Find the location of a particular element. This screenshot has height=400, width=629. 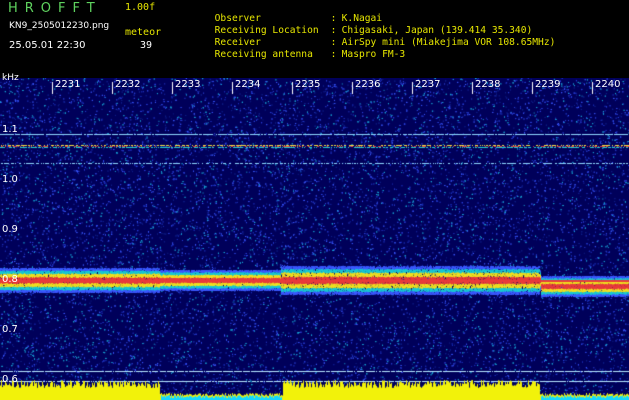

info-value: Maspro FM-3 is located at coordinates (373, 54).